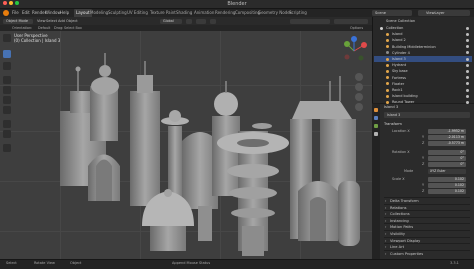 Image resolution: width=474 pixels, height=269 pixels. Describe the element at coordinates (447, 185) in the screenshot. I see `scale-y-field: 0.102` at that location.